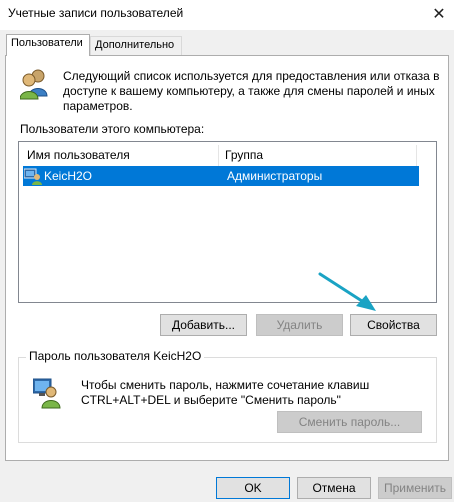 Image resolution: width=454 pixels, height=502 pixels. What do you see at coordinates (221, 176) in the screenshot?
I see `table-row: KeicH2O Администраторы` at bounding box center [221, 176].